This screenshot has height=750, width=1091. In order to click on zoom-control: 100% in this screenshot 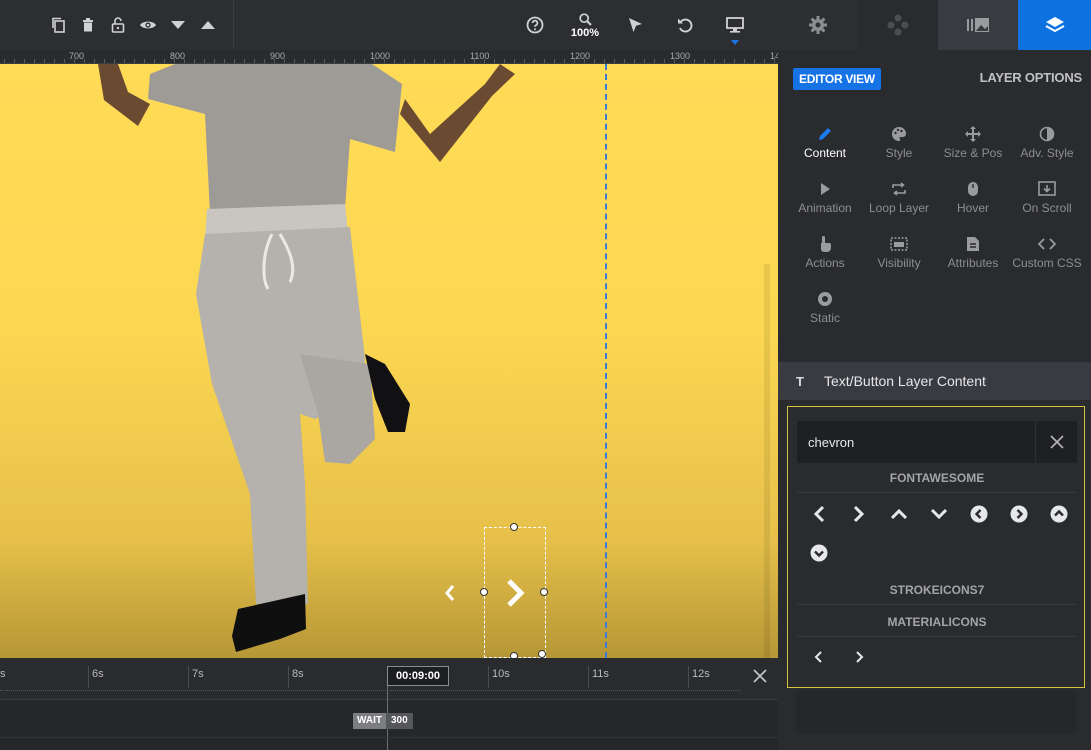, I will do `click(585, 28)`.